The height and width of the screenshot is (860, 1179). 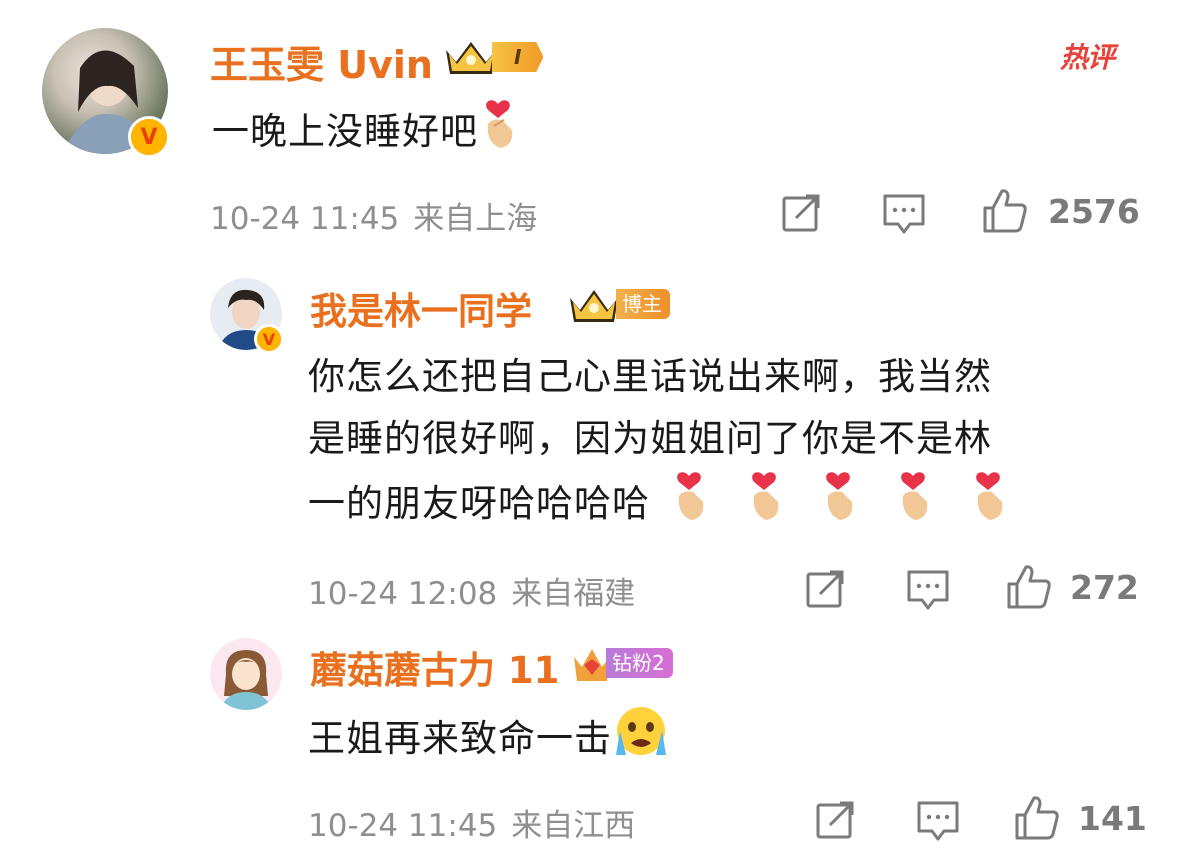 I want to click on location: 来自上海, so click(x=475, y=219).